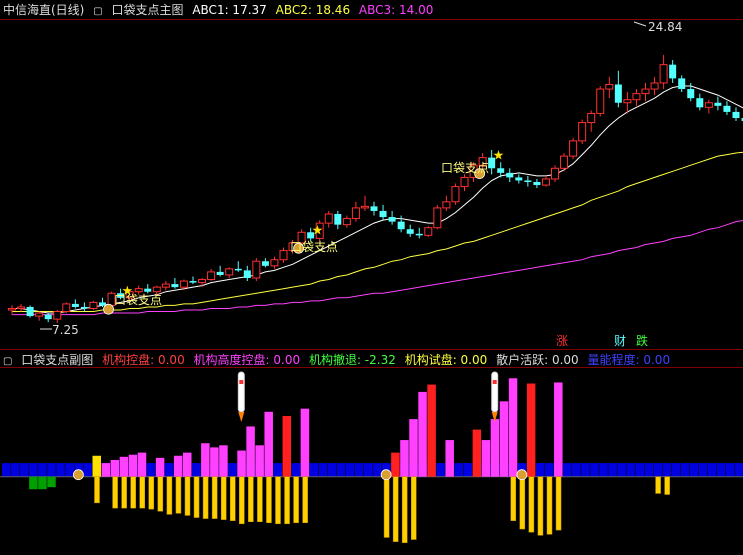  Describe the element at coordinates (7, 361) in the screenshot. I see `sub-dropdown-icon: ▢` at that location.